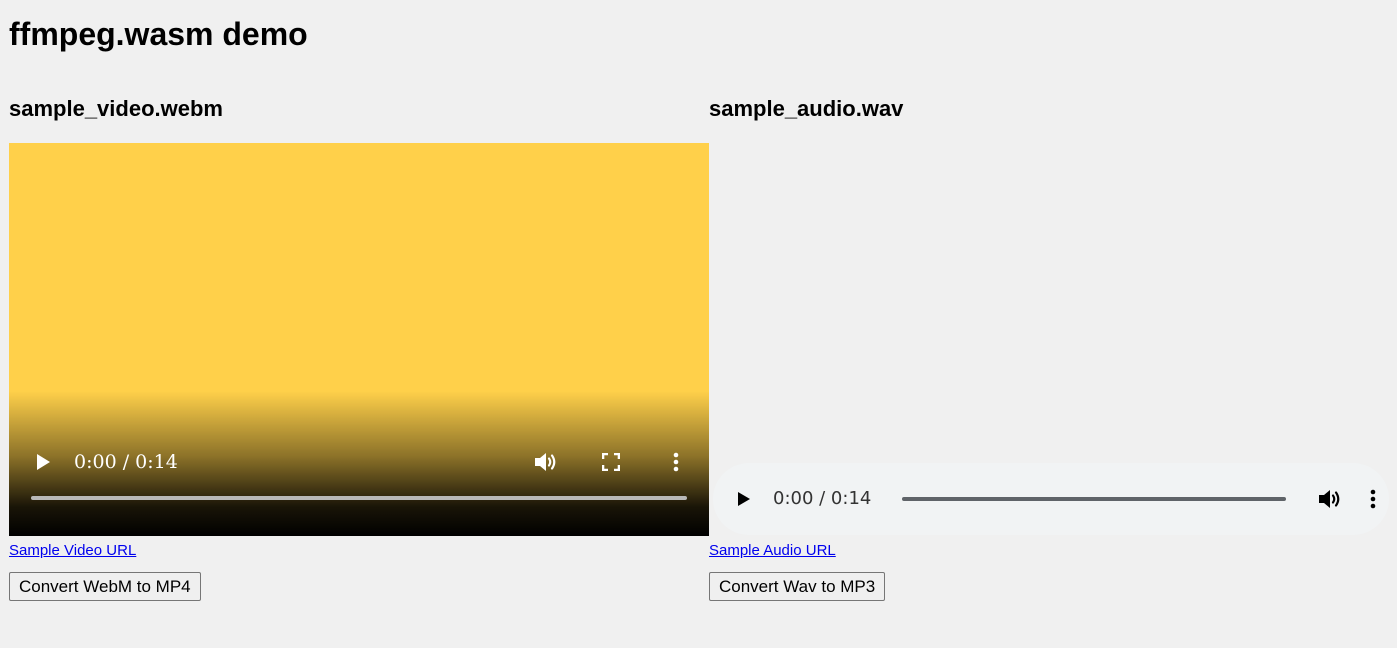 This screenshot has height=648, width=1397. Describe the element at coordinates (359, 498) in the screenshot. I see `video-progress-bar` at that location.